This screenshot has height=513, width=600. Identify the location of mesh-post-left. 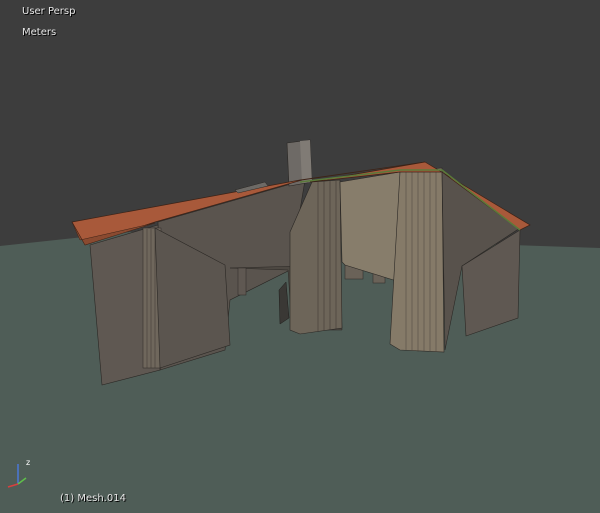
(242, 281).